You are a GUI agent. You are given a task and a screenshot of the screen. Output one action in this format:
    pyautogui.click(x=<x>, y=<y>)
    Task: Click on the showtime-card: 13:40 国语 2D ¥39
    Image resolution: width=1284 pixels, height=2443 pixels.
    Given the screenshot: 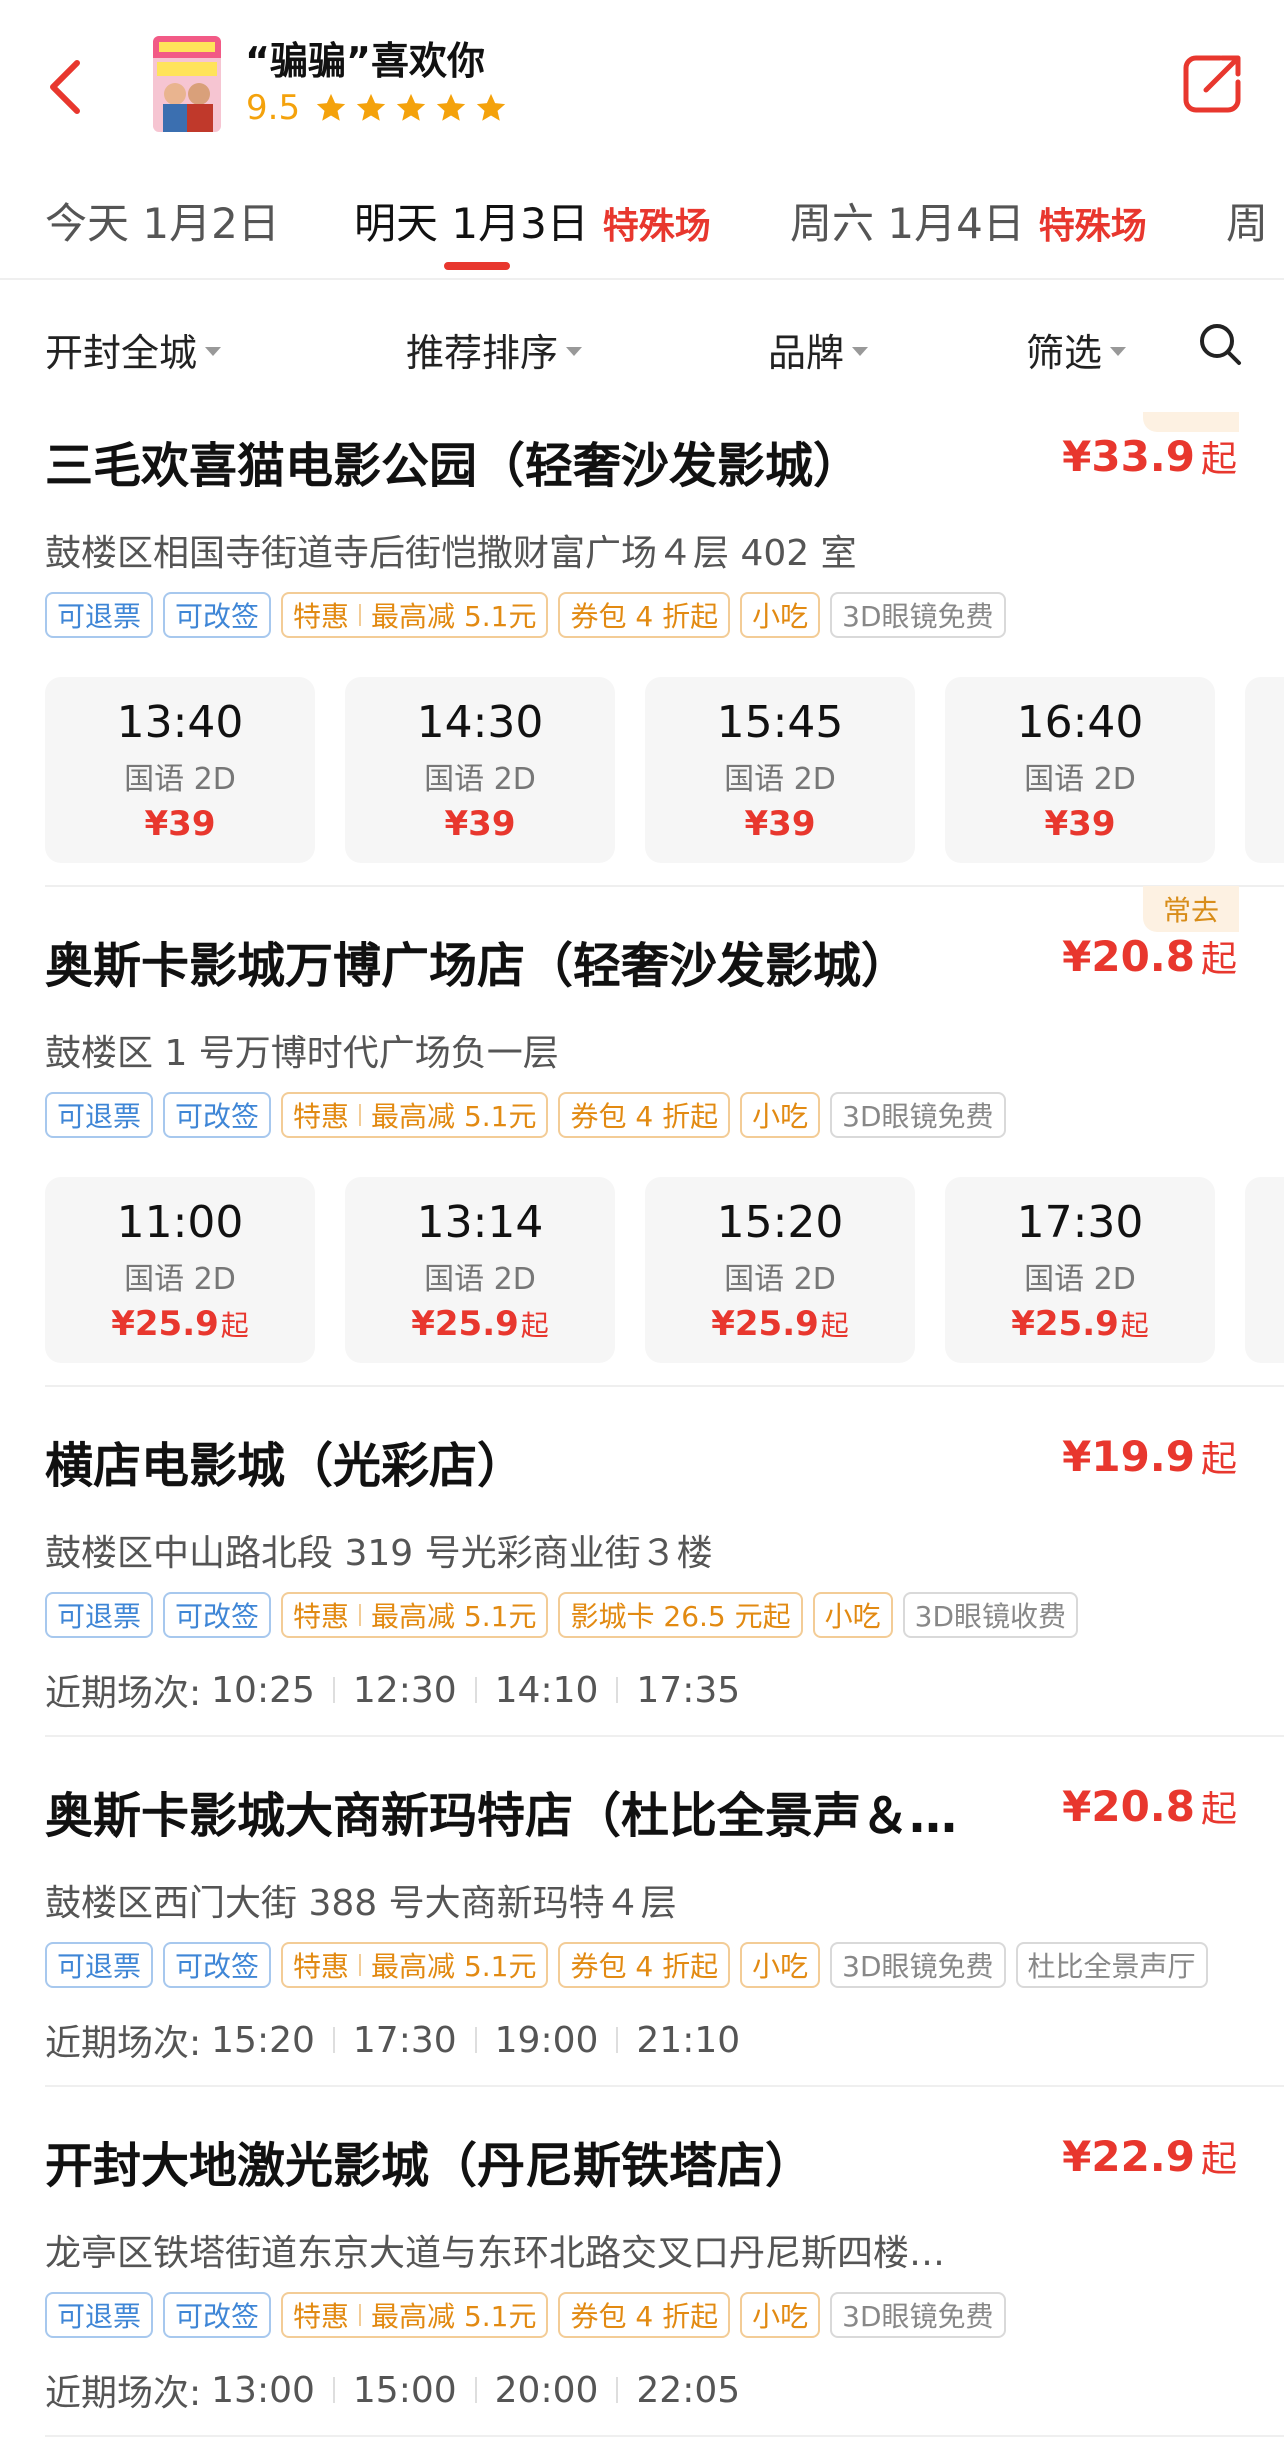 What is the action you would take?
    pyautogui.click(x=180, y=770)
    